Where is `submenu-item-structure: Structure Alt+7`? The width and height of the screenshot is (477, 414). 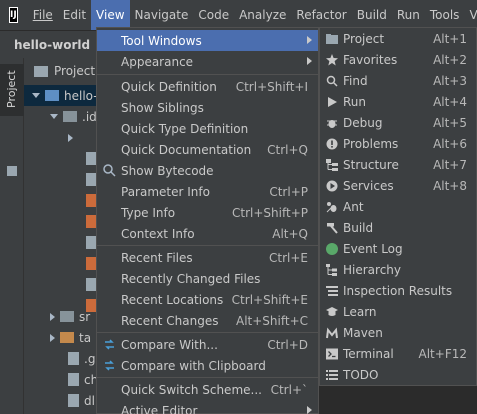
submenu-item-structure: Structure Alt+7 is located at coordinates (398, 165).